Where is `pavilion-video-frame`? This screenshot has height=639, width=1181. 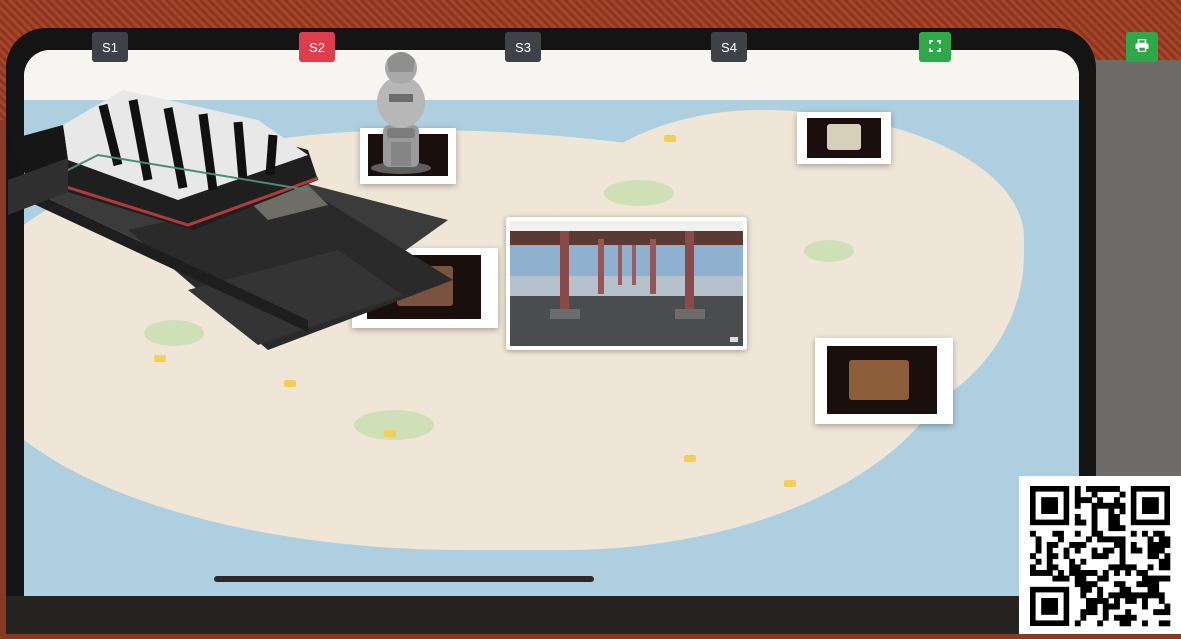
pavilion-video-frame is located at coordinates (626, 283).